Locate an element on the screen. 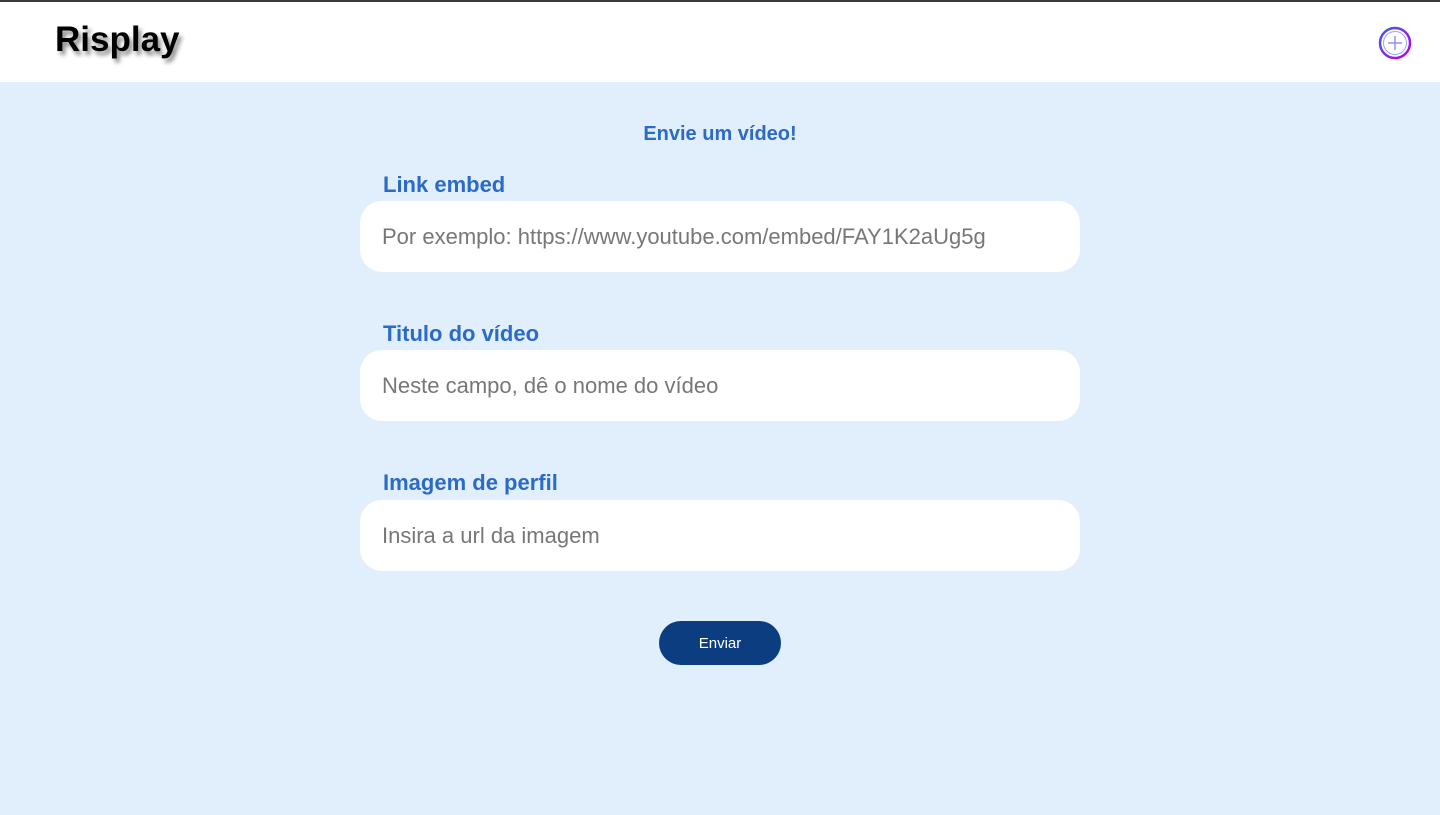 This screenshot has width=1440, height=815. profile-image-input is located at coordinates (720, 535).